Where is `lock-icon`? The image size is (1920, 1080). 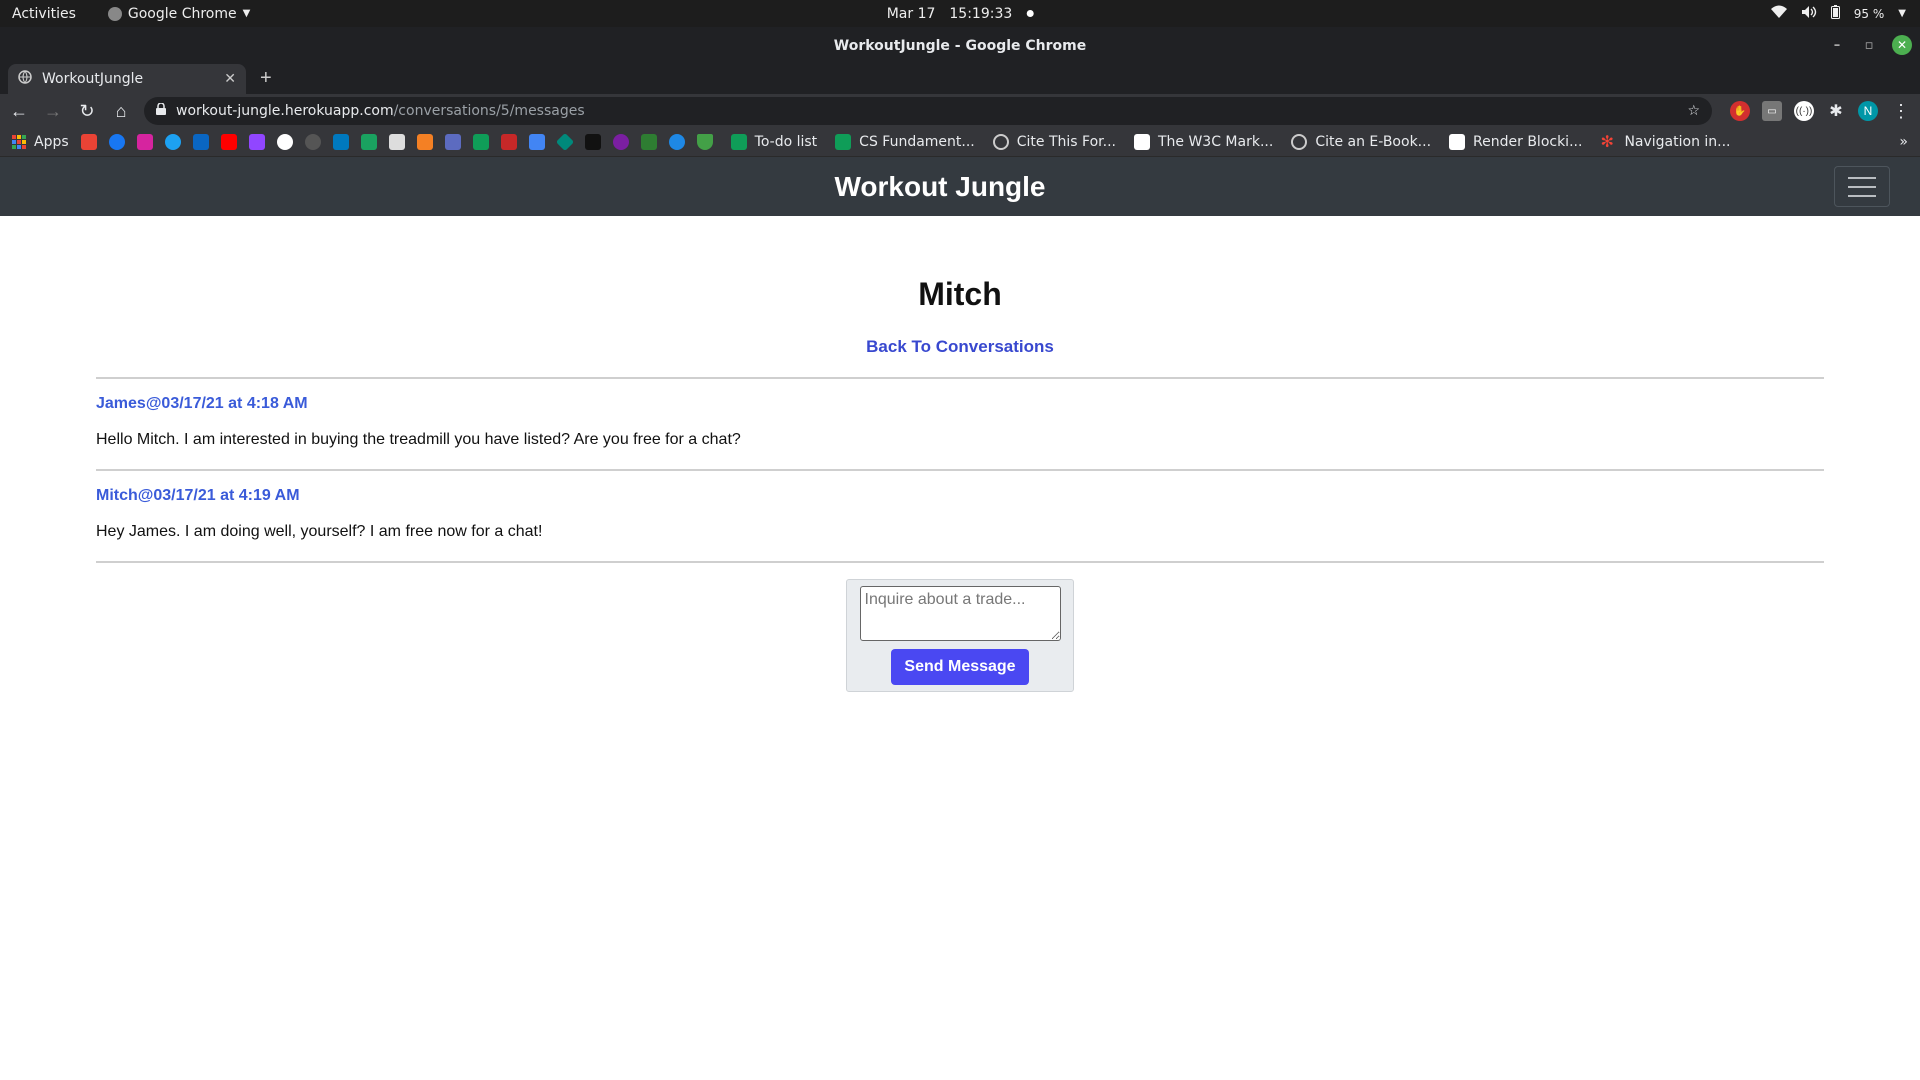 lock-icon is located at coordinates (161, 110).